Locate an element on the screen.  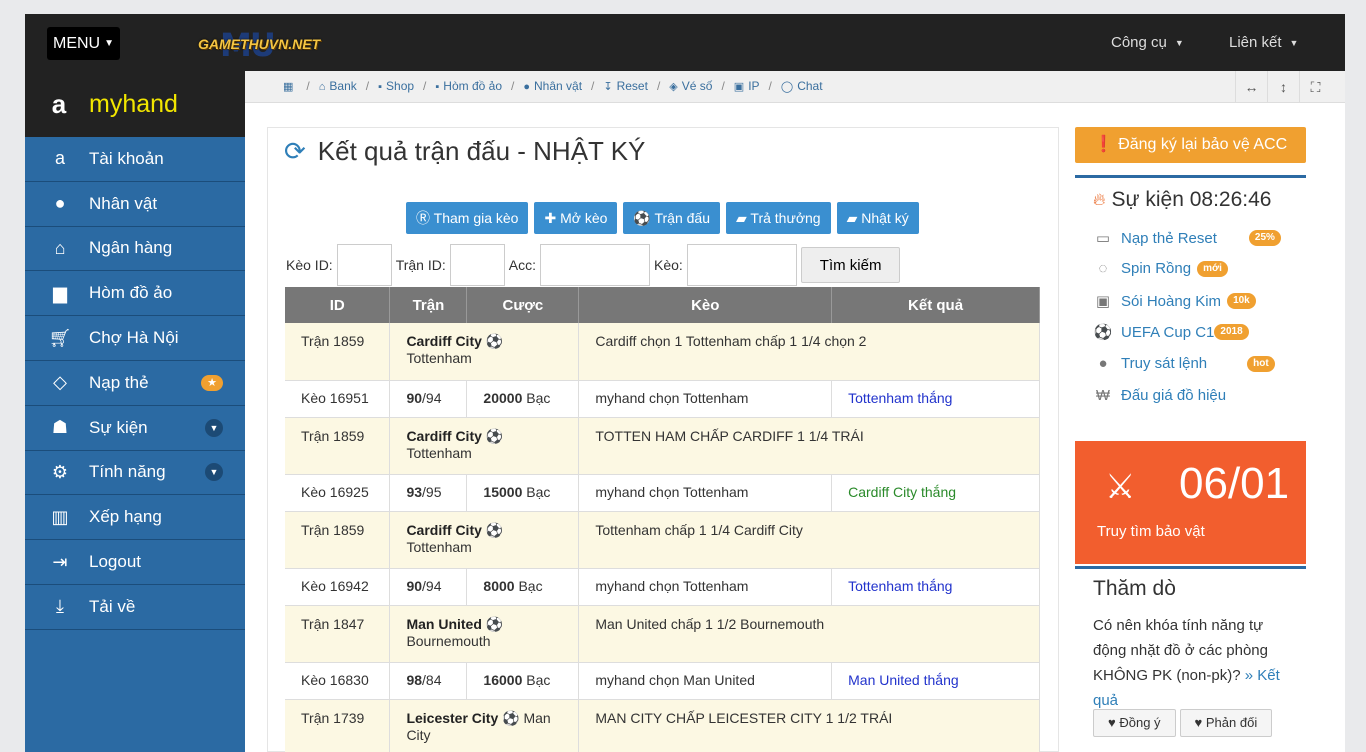
column-header: Cược is located at coordinates (523, 305).